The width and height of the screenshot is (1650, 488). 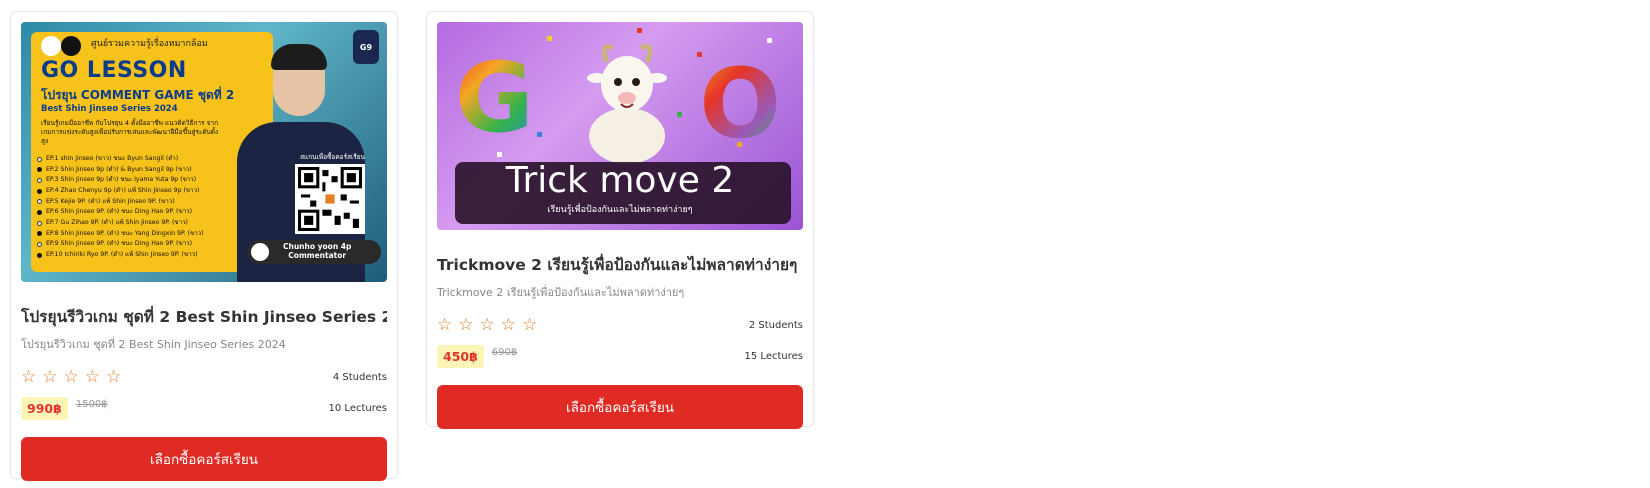 I want to click on letter-o-decoration: O, so click(x=740, y=104).